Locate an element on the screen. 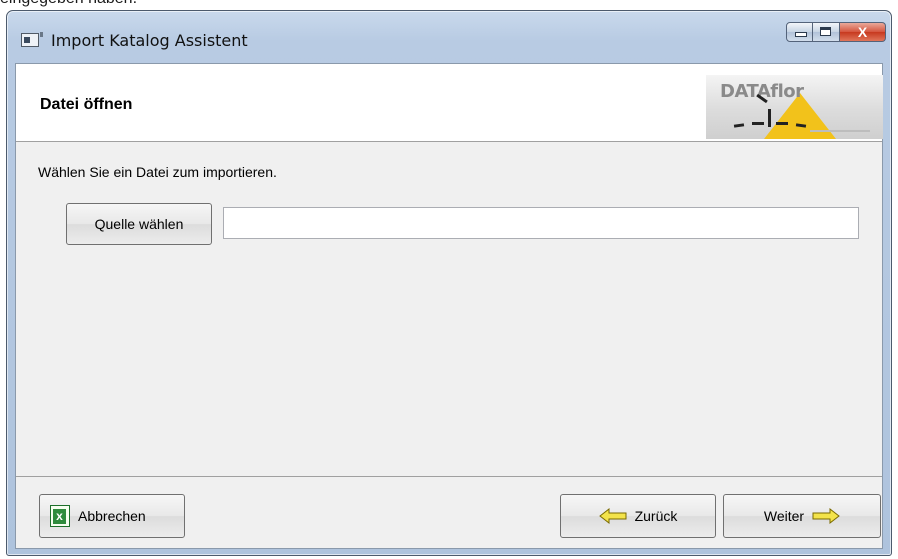 The width and height of the screenshot is (898, 559). excel-icon: x is located at coordinates (60, 516).